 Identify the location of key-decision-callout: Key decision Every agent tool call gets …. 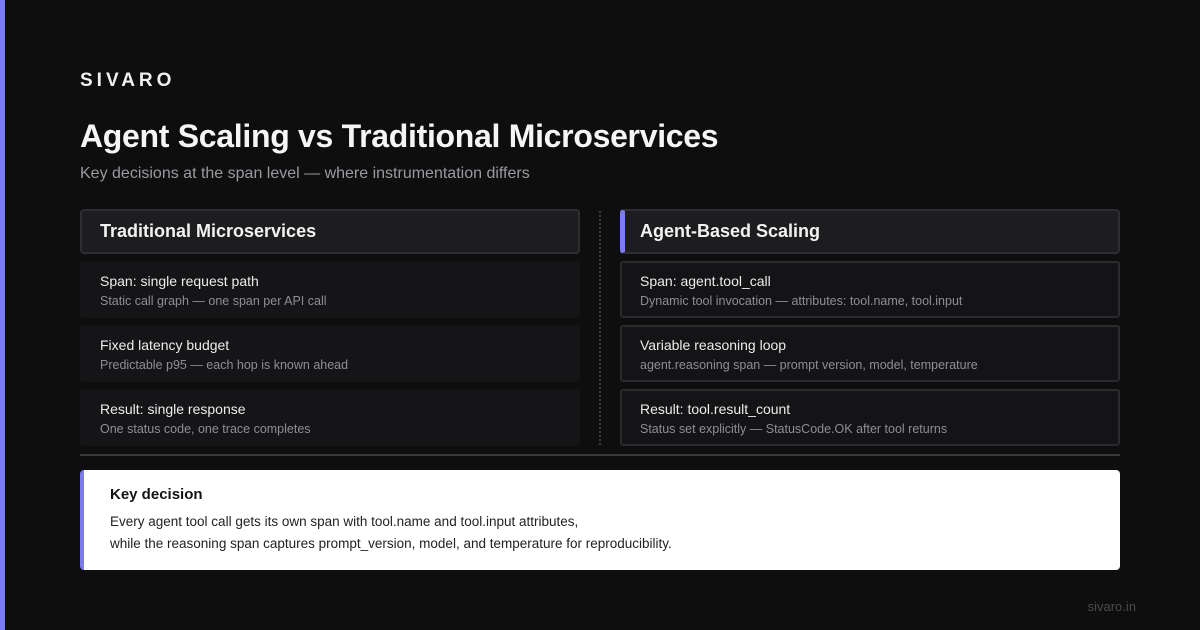
(600, 520).